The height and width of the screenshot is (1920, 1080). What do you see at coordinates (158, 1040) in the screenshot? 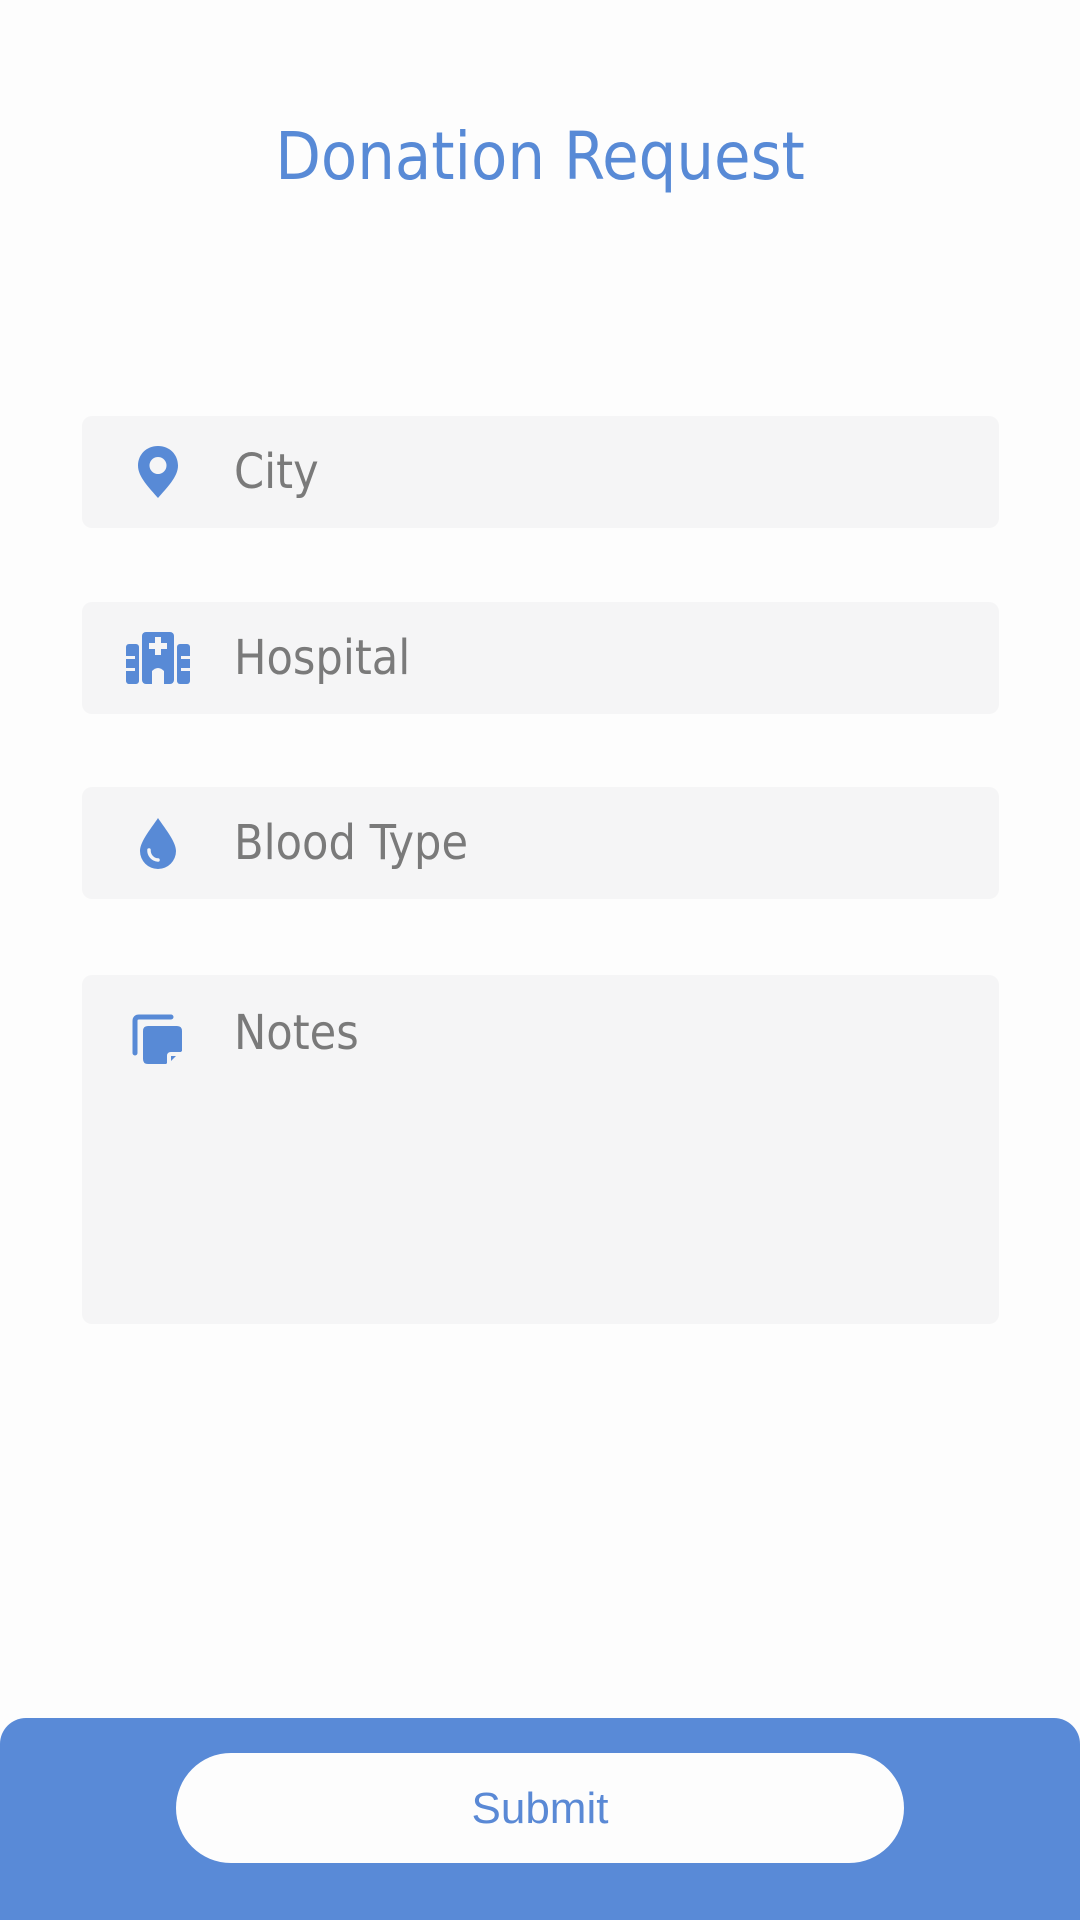
I see `notes-icon` at bounding box center [158, 1040].